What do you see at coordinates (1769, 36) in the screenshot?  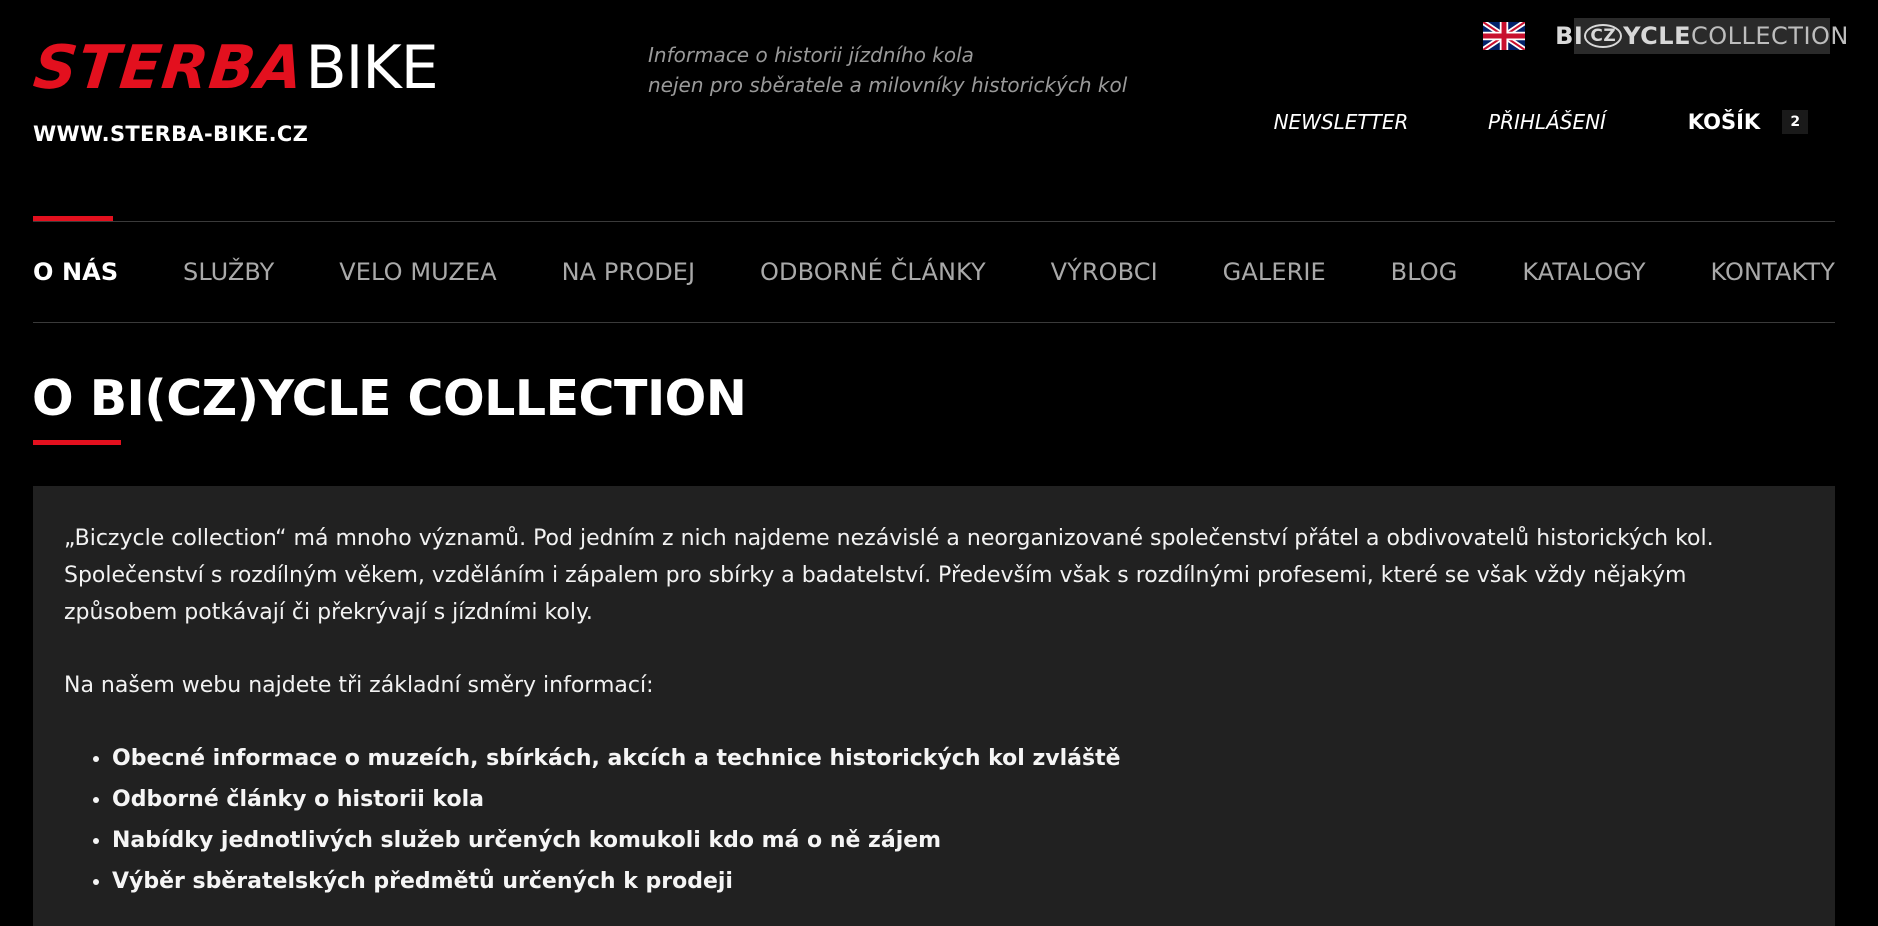 I see `badge-collection: COLLECTION` at bounding box center [1769, 36].